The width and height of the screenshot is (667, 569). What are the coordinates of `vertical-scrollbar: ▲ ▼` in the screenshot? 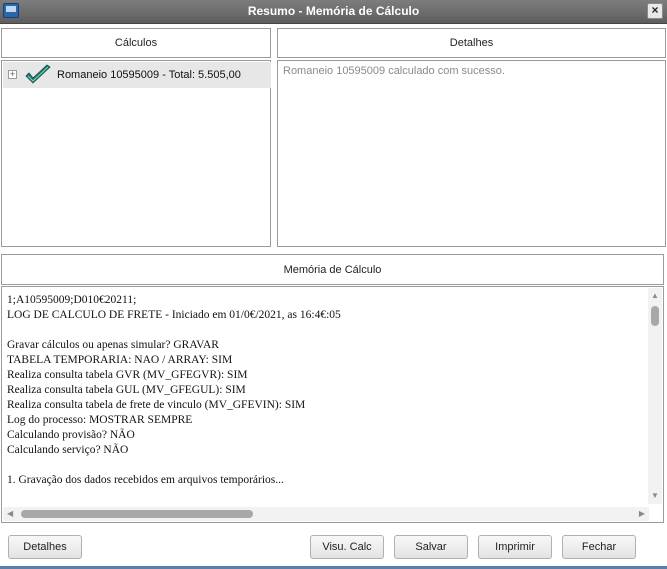 It's located at (655, 396).